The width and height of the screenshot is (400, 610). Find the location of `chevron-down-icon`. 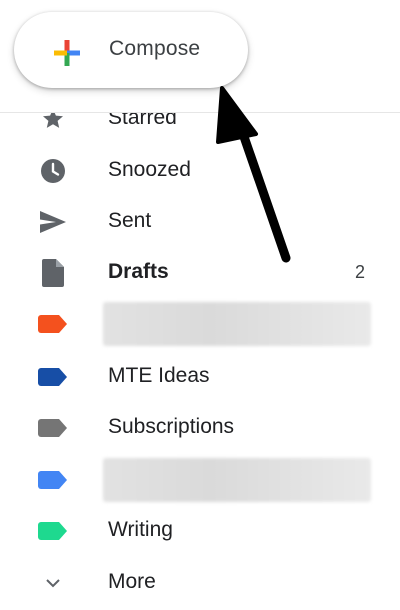

chevron-down-icon is located at coordinates (53, 583).